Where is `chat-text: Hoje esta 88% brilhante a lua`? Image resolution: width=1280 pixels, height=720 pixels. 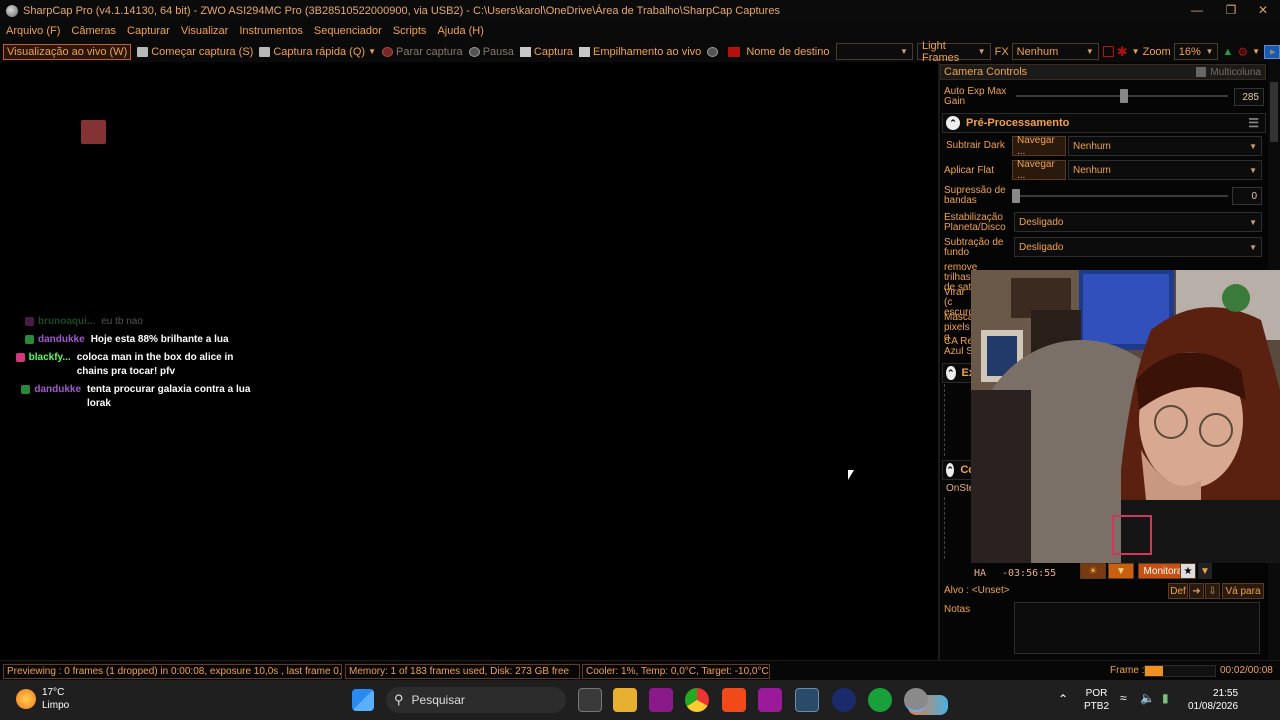 chat-text: Hoje esta 88% brilhante a lua is located at coordinates (159, 339).